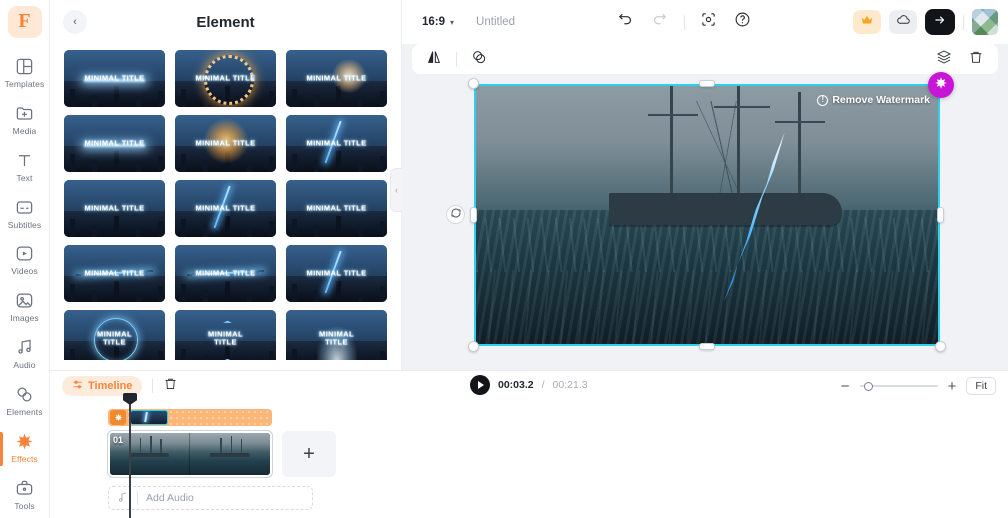 The width and height of the screenshot is (1008, 518). I want to click on add-clip-button: +, so click(309, 454).